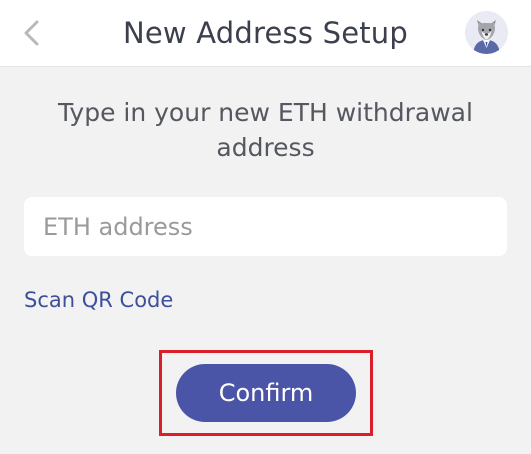 The width and height of the screenshot is (531, 454). I want to click on chevron-left-icon, so click(31, 33).